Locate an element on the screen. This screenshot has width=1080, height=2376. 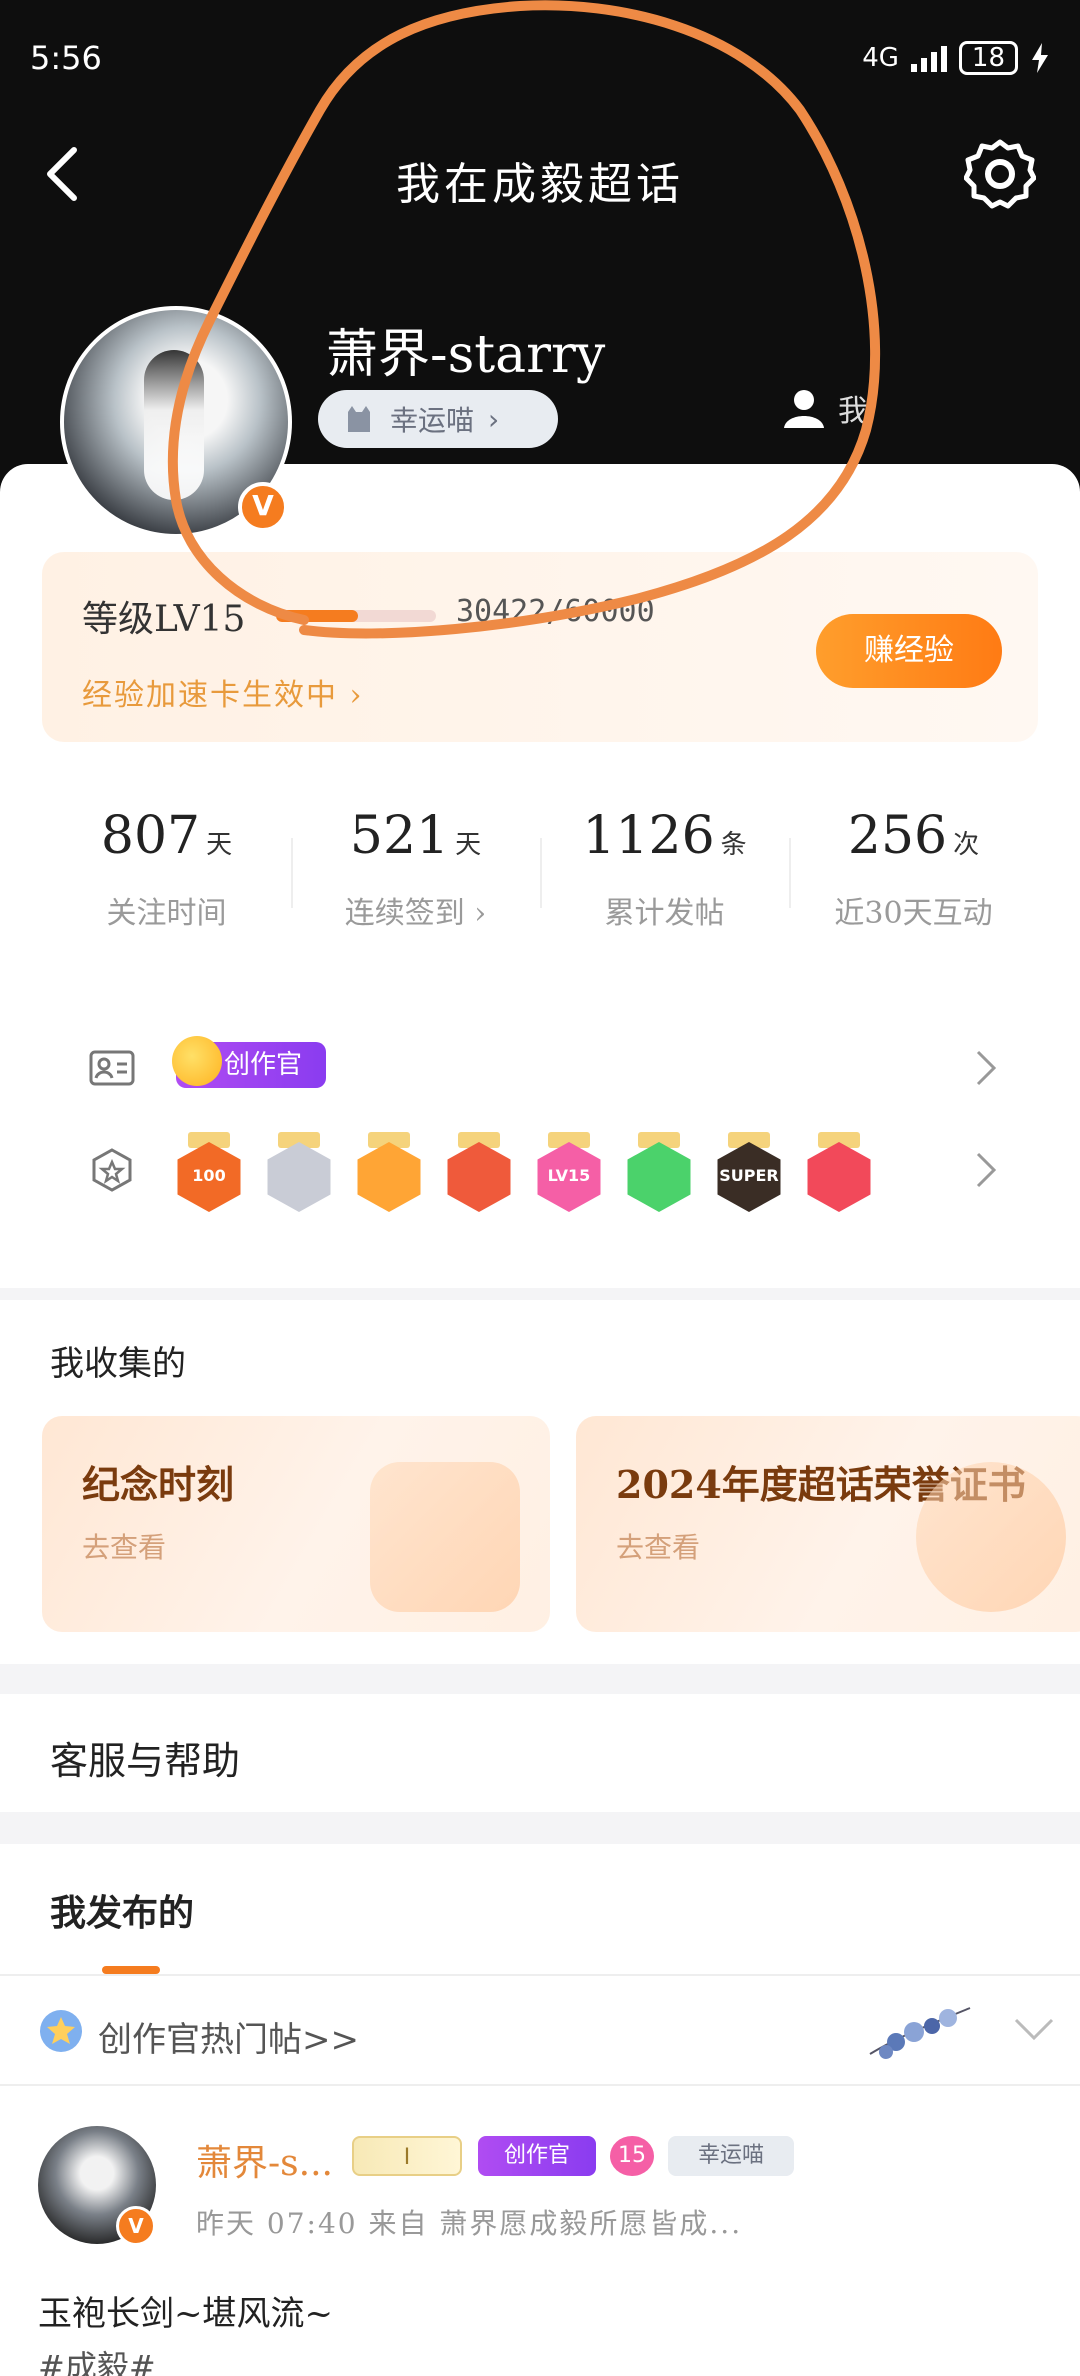
flower-decoration is located at coordinates (920, 2033).